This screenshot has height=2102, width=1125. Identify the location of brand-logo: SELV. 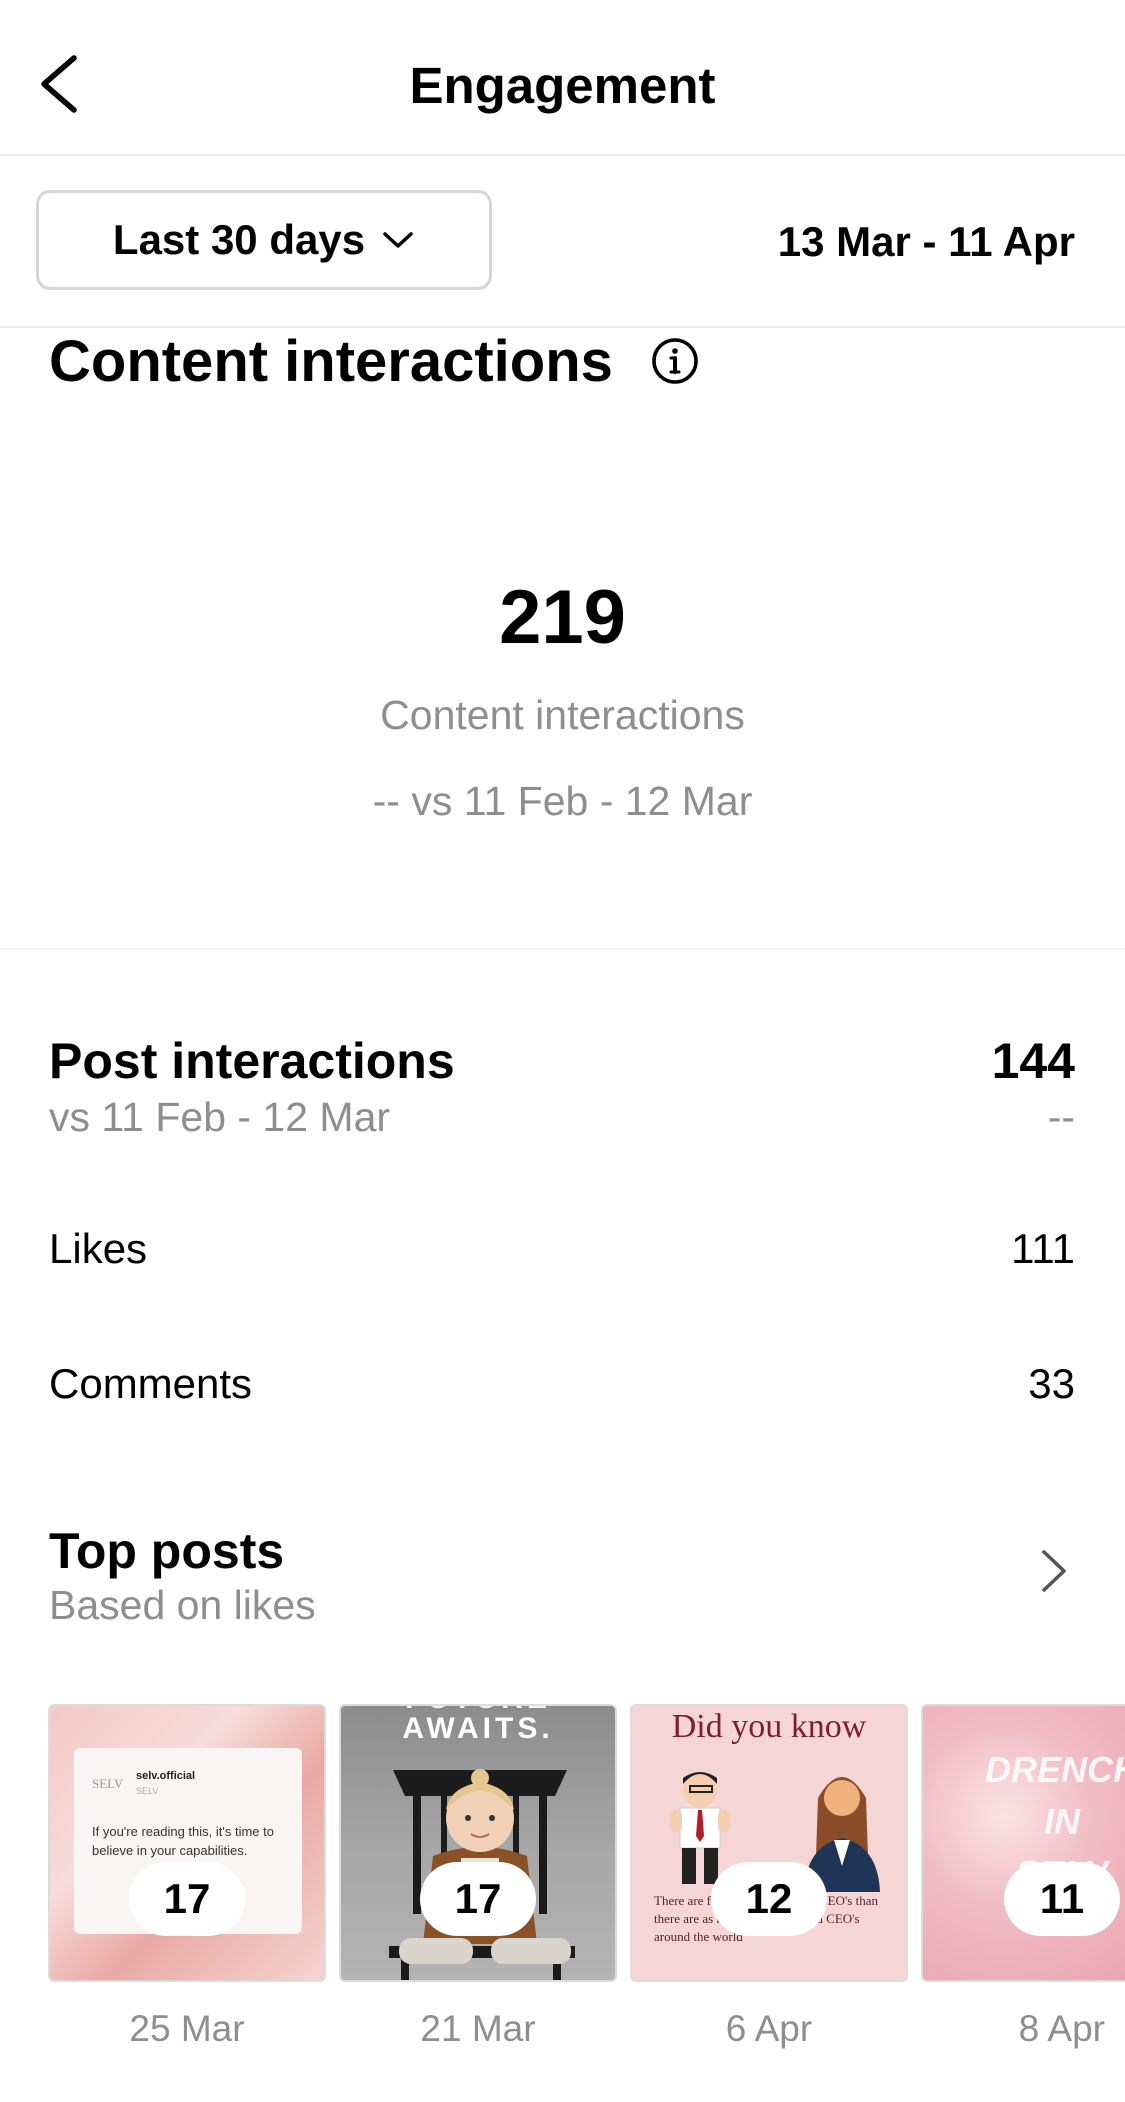
(108, 1783).